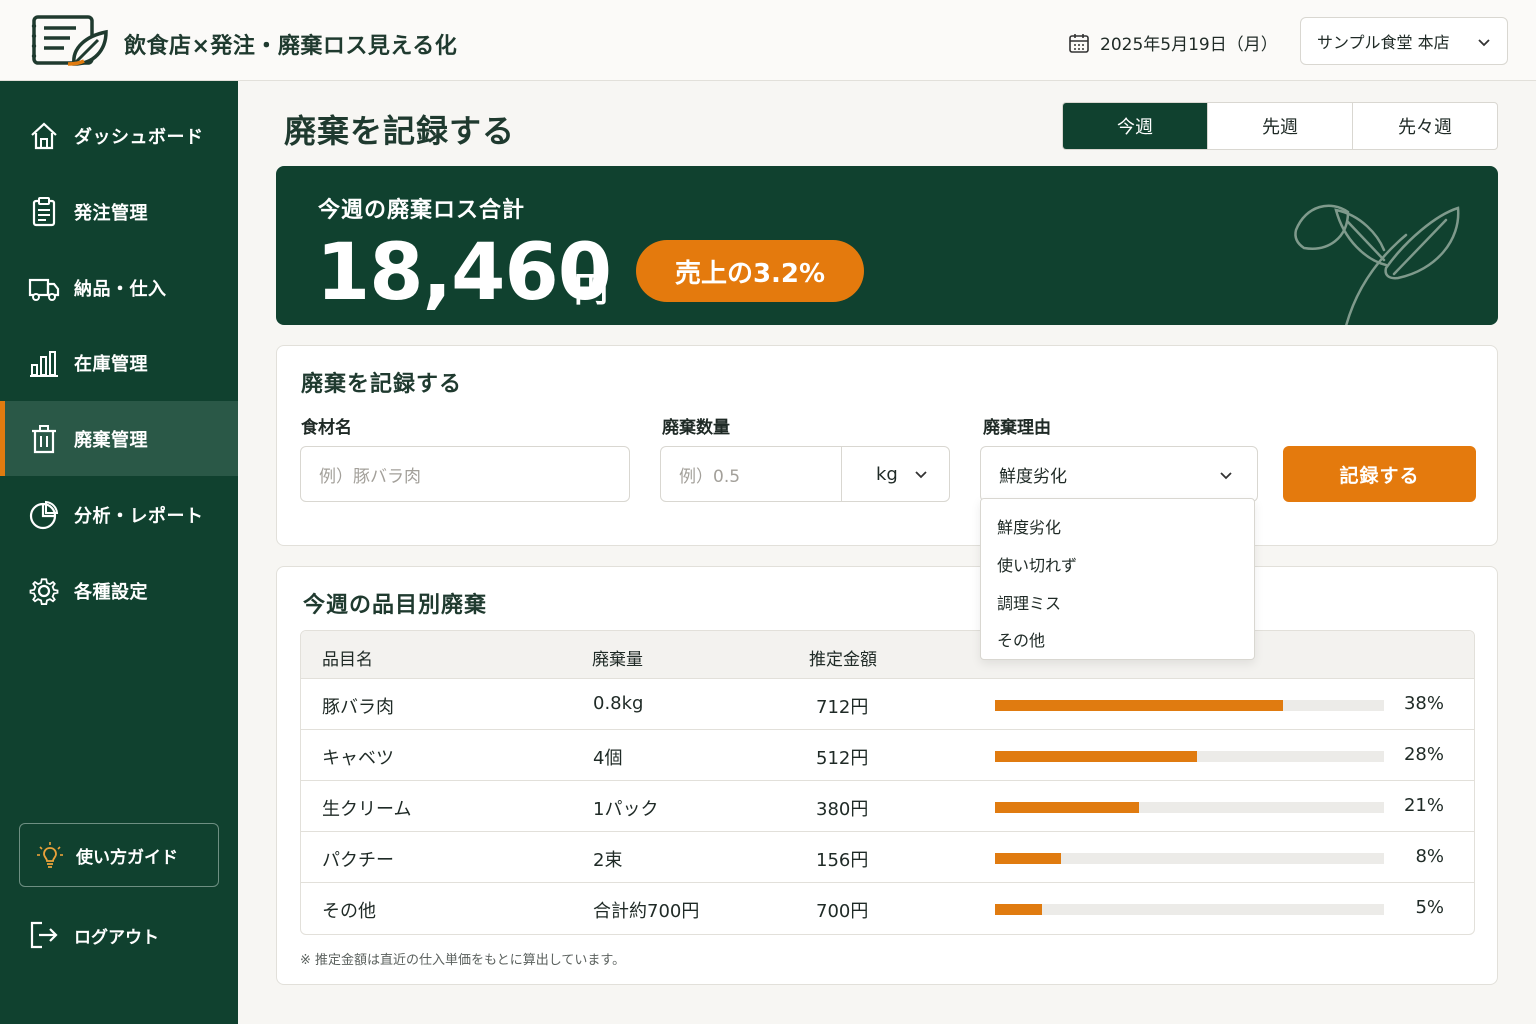  I want to click on waste-quantity: 0.8kg, so click(618, 703).